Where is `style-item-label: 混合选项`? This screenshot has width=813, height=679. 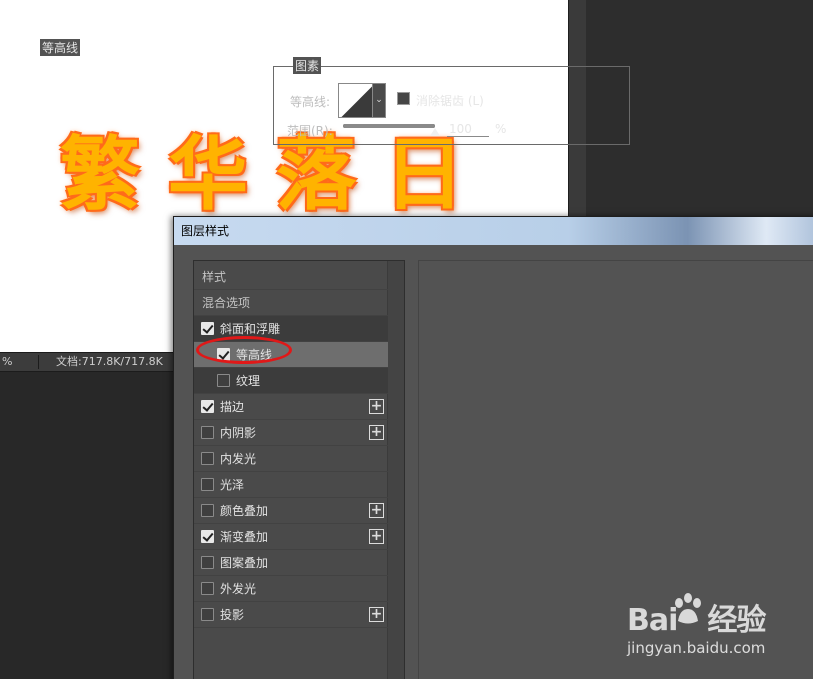 style-item-label: 混合选项 is located at coordinates (226, 303).